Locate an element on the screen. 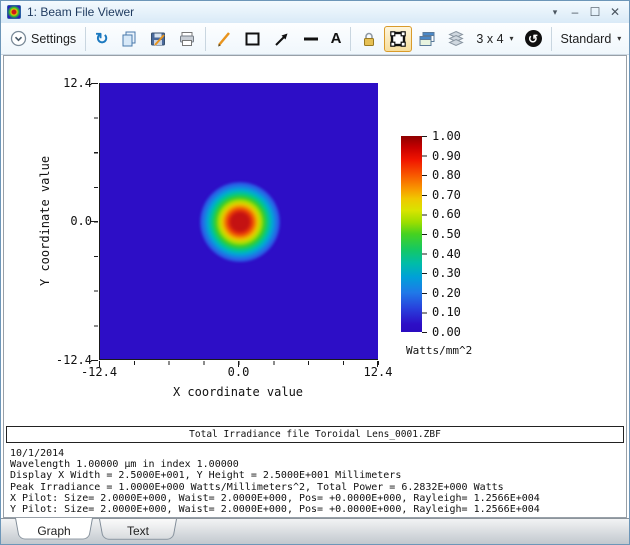 Image resolution: width=630 pixels, height=545 pixels. lock-icon is located at coordinates (369, 39).